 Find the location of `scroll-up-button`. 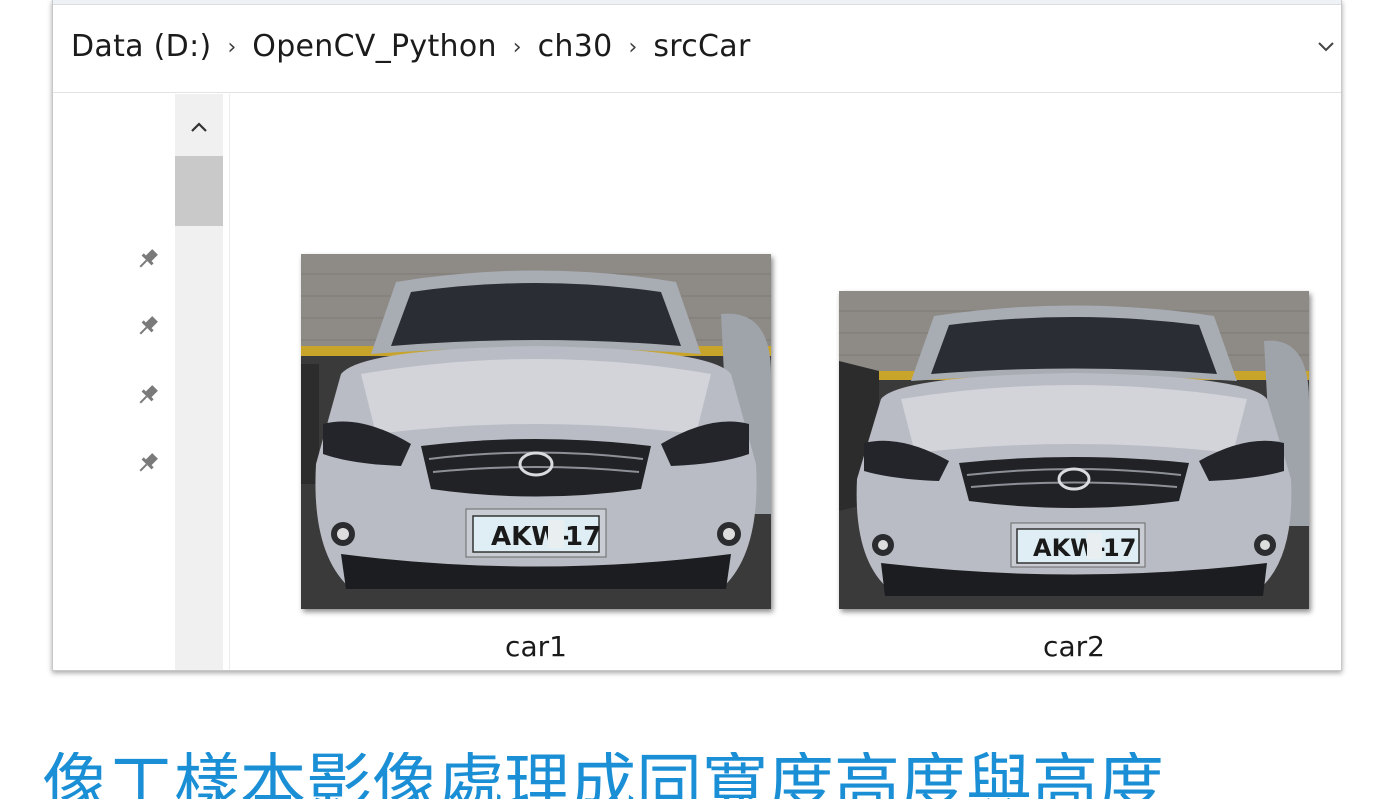

scroll-up-button is located at coordinates (199, 127).